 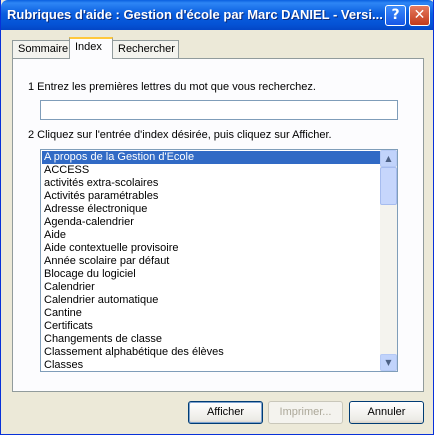 What do you see at coordinates (211, 248) in the screenshot?
I see `index-list-item: Aide contextuelle provisoire` at bounding box center [211, 248].